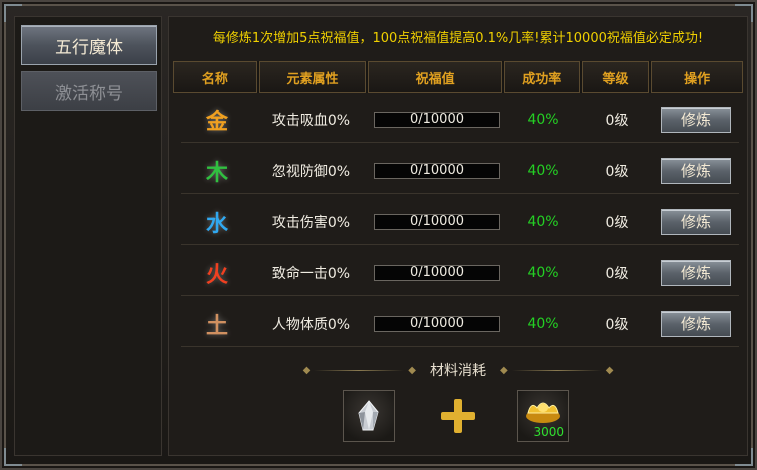  What do you see at coordinates (615, 77) in the screenshot?
I see `header-level: 等级` at bounding box center [615, 77].